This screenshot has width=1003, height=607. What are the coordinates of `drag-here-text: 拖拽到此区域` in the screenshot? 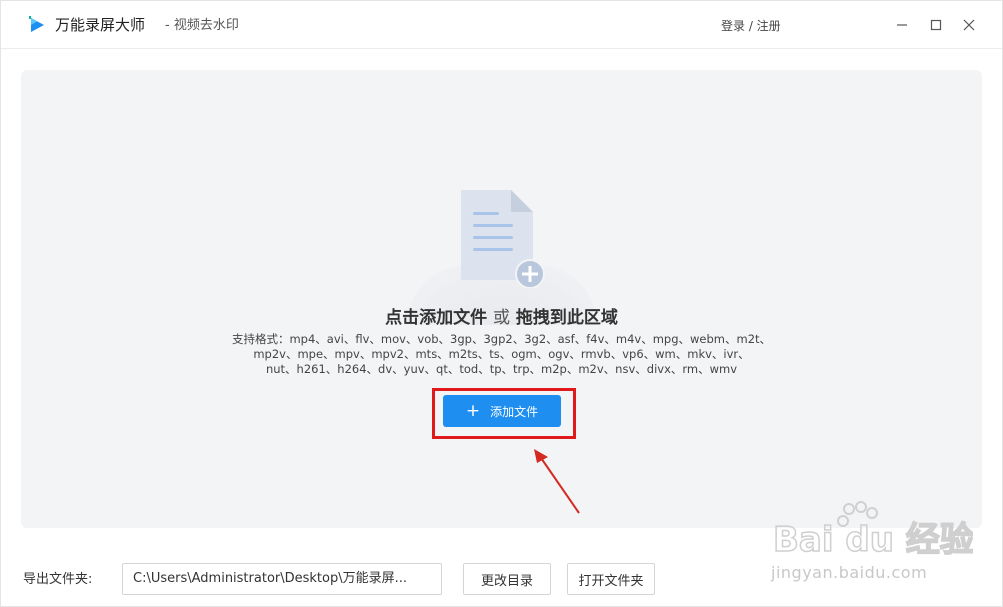 It's located at (566, 318).